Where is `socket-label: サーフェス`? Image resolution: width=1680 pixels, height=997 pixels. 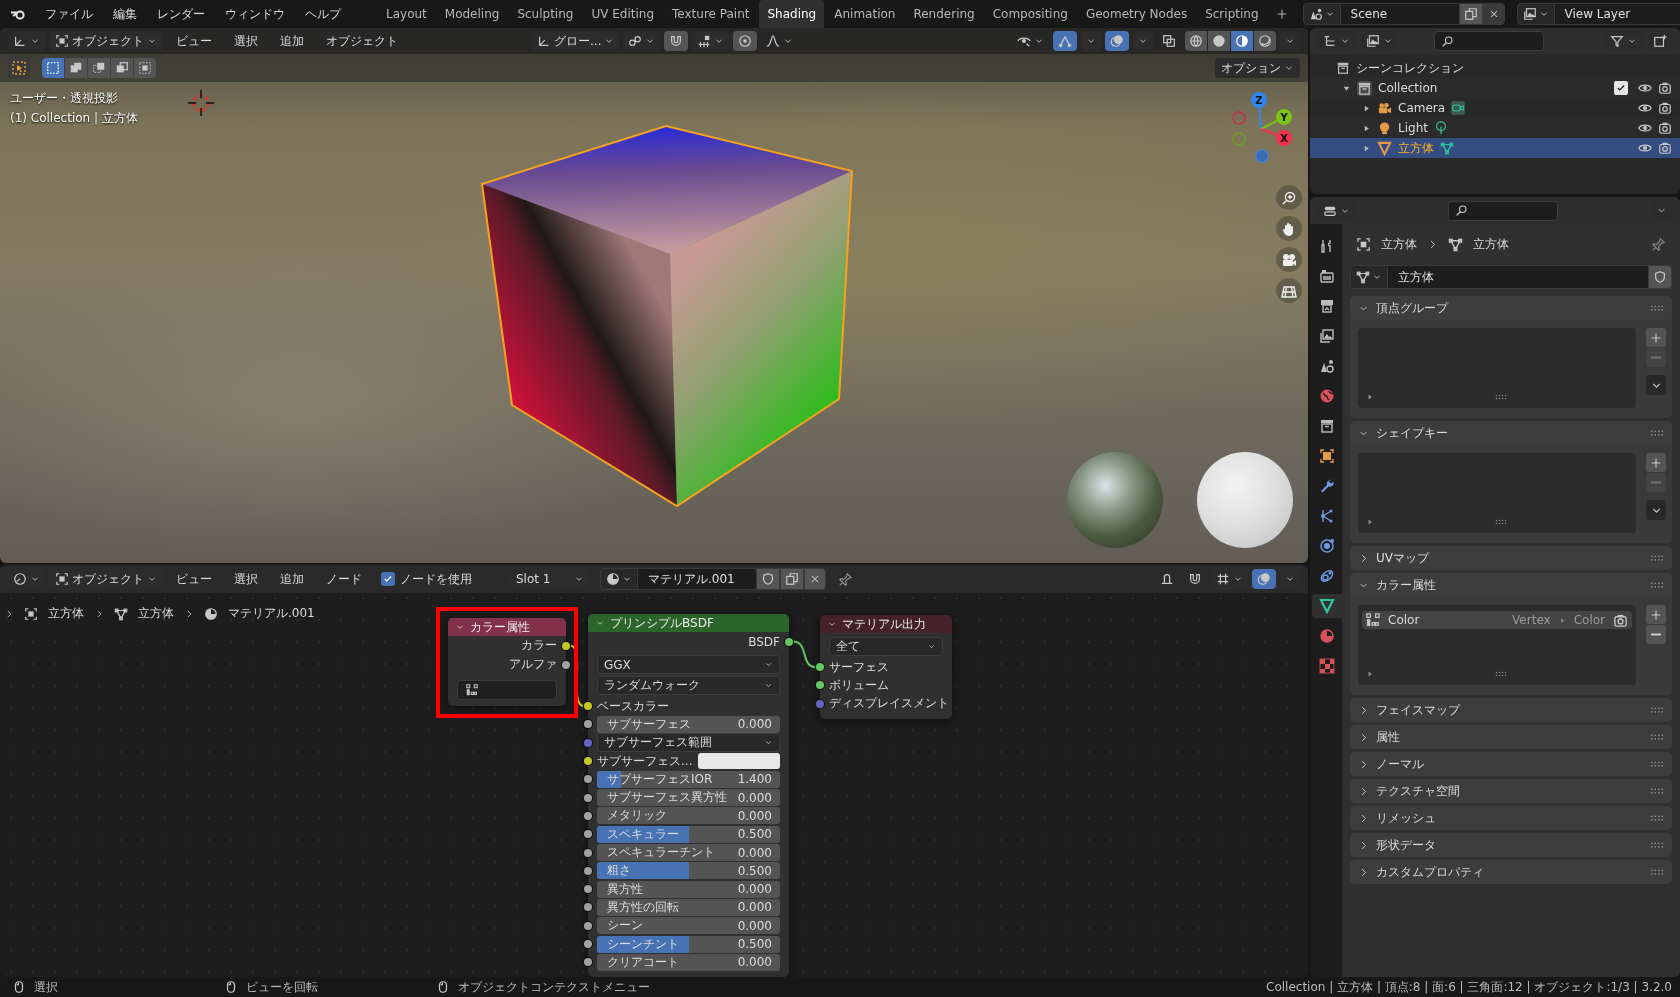
socket-label: サーフェス is located at coordinates (859, 667).